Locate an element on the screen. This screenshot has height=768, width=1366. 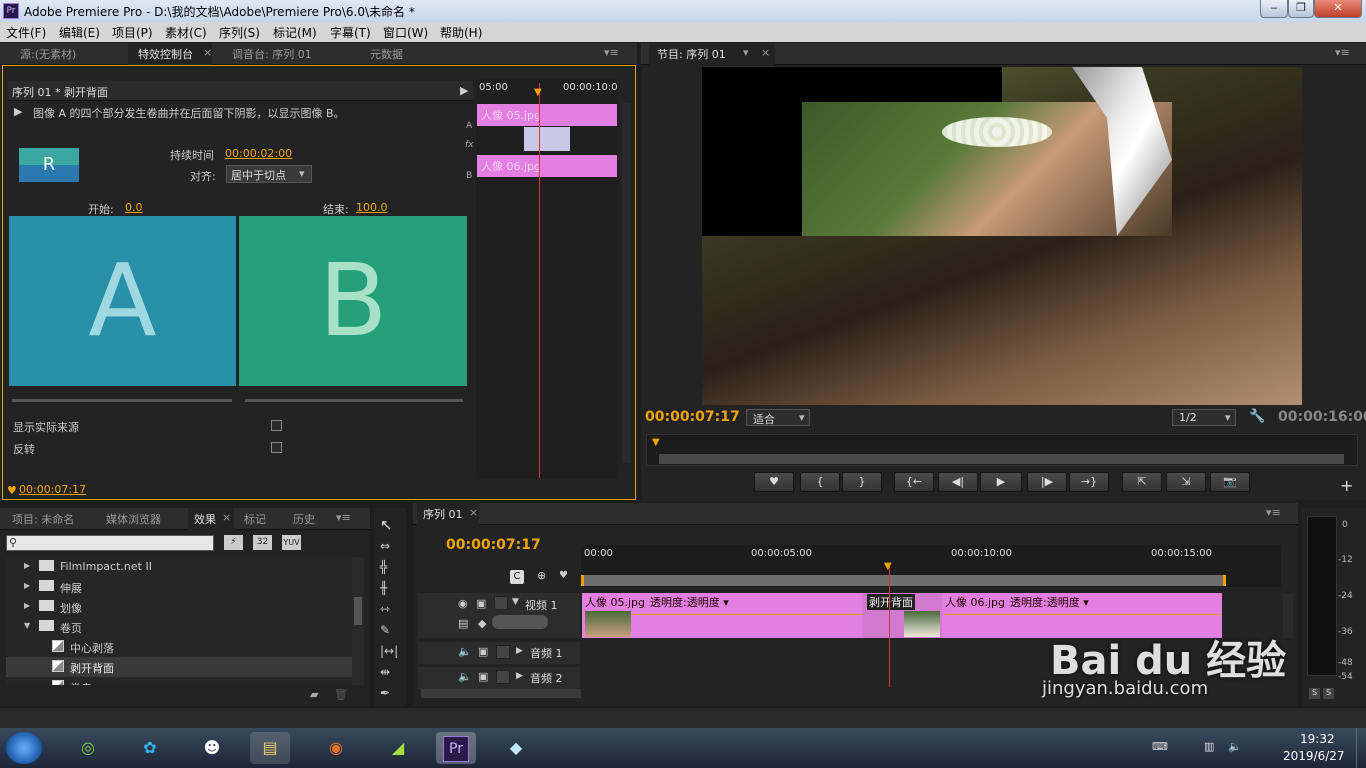
align-dropdown: 居中于切点 ▾ is located at coordinates (269, 174).